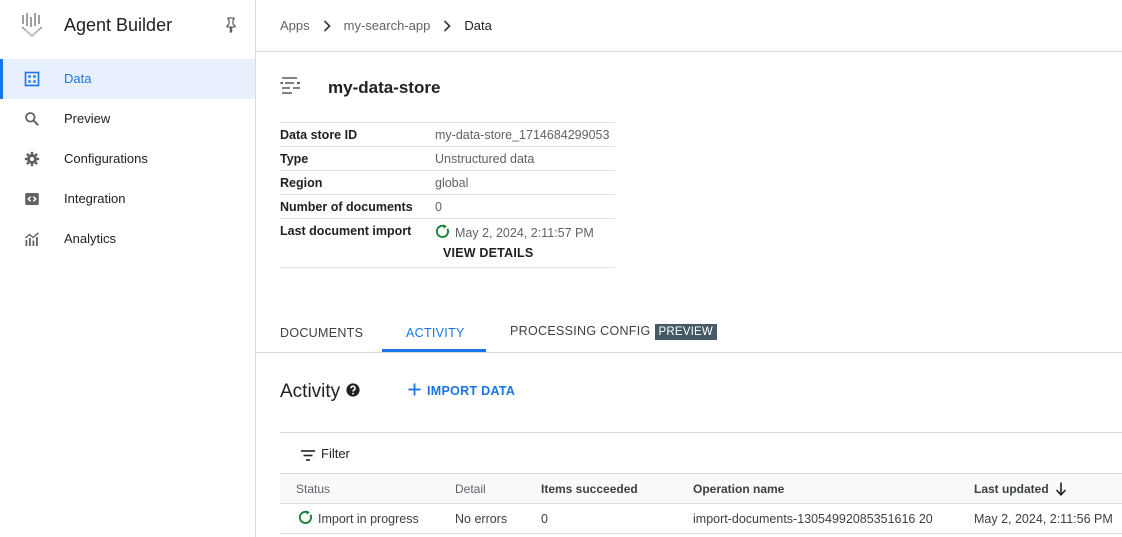  What do you see at coordinates (106, 158) in the screenshot?
I see `sidebar-item-label: Configurations` at bounding box center [106, 158].